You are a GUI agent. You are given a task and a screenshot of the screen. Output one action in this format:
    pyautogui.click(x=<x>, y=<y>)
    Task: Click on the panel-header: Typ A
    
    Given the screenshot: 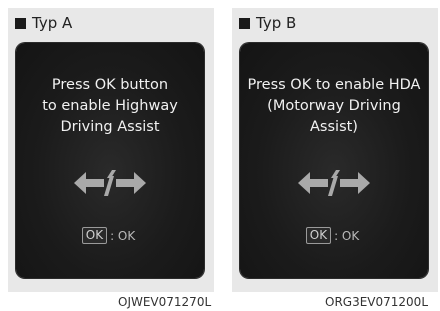 What is the action you would take?
    pyautogui.click(x=43, y=23)
    